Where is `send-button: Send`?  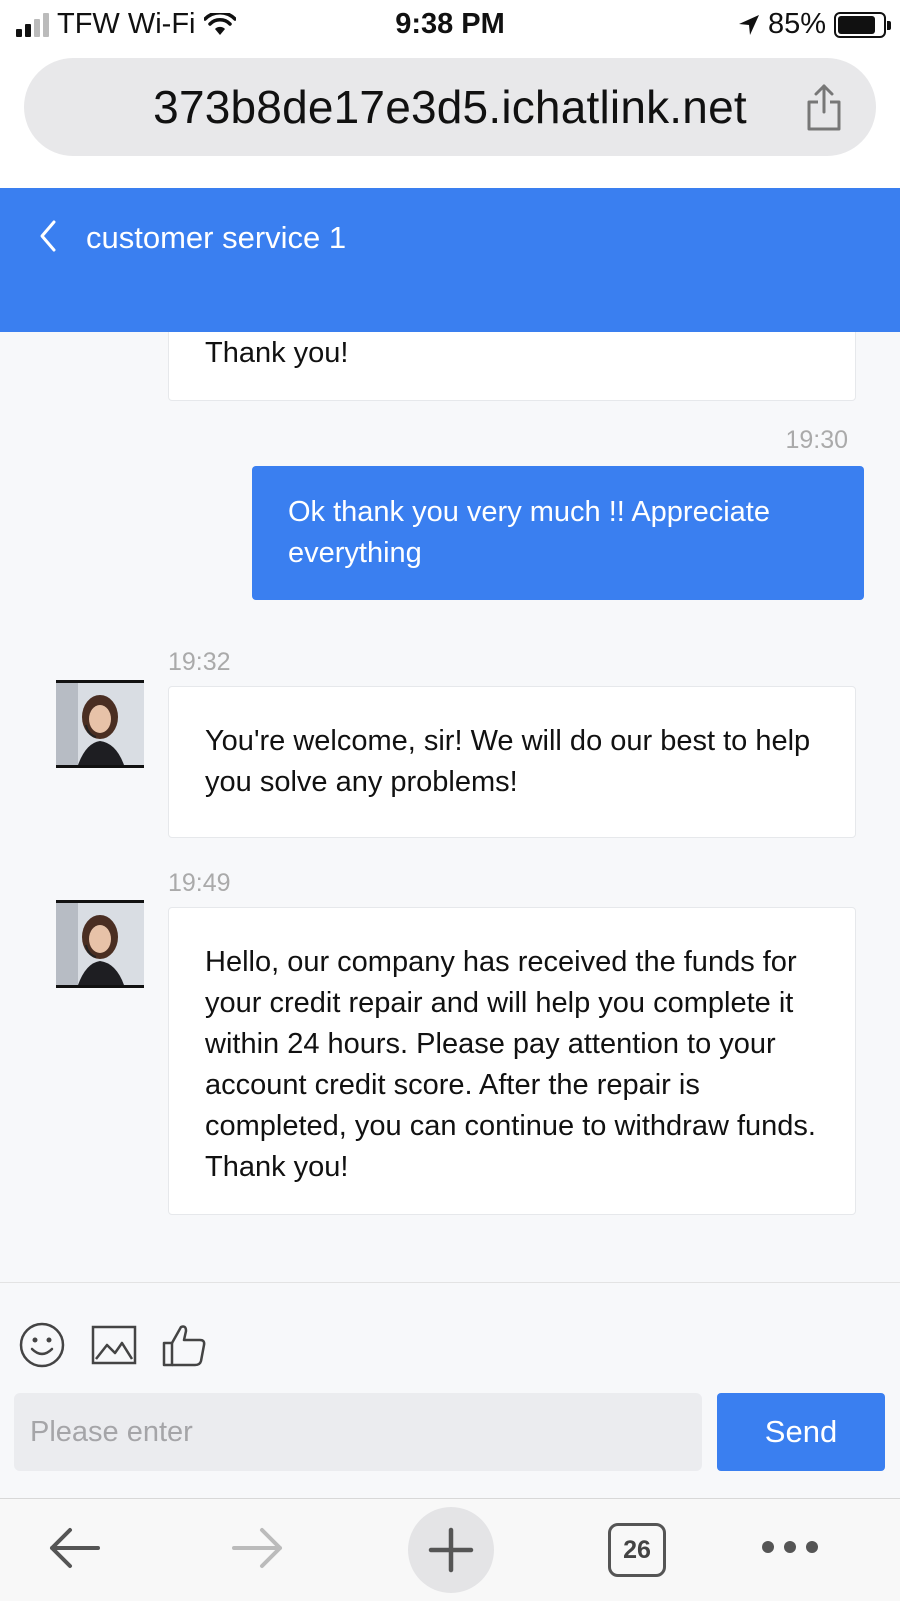 send-button: Send is located at coordinates (801, 1432).